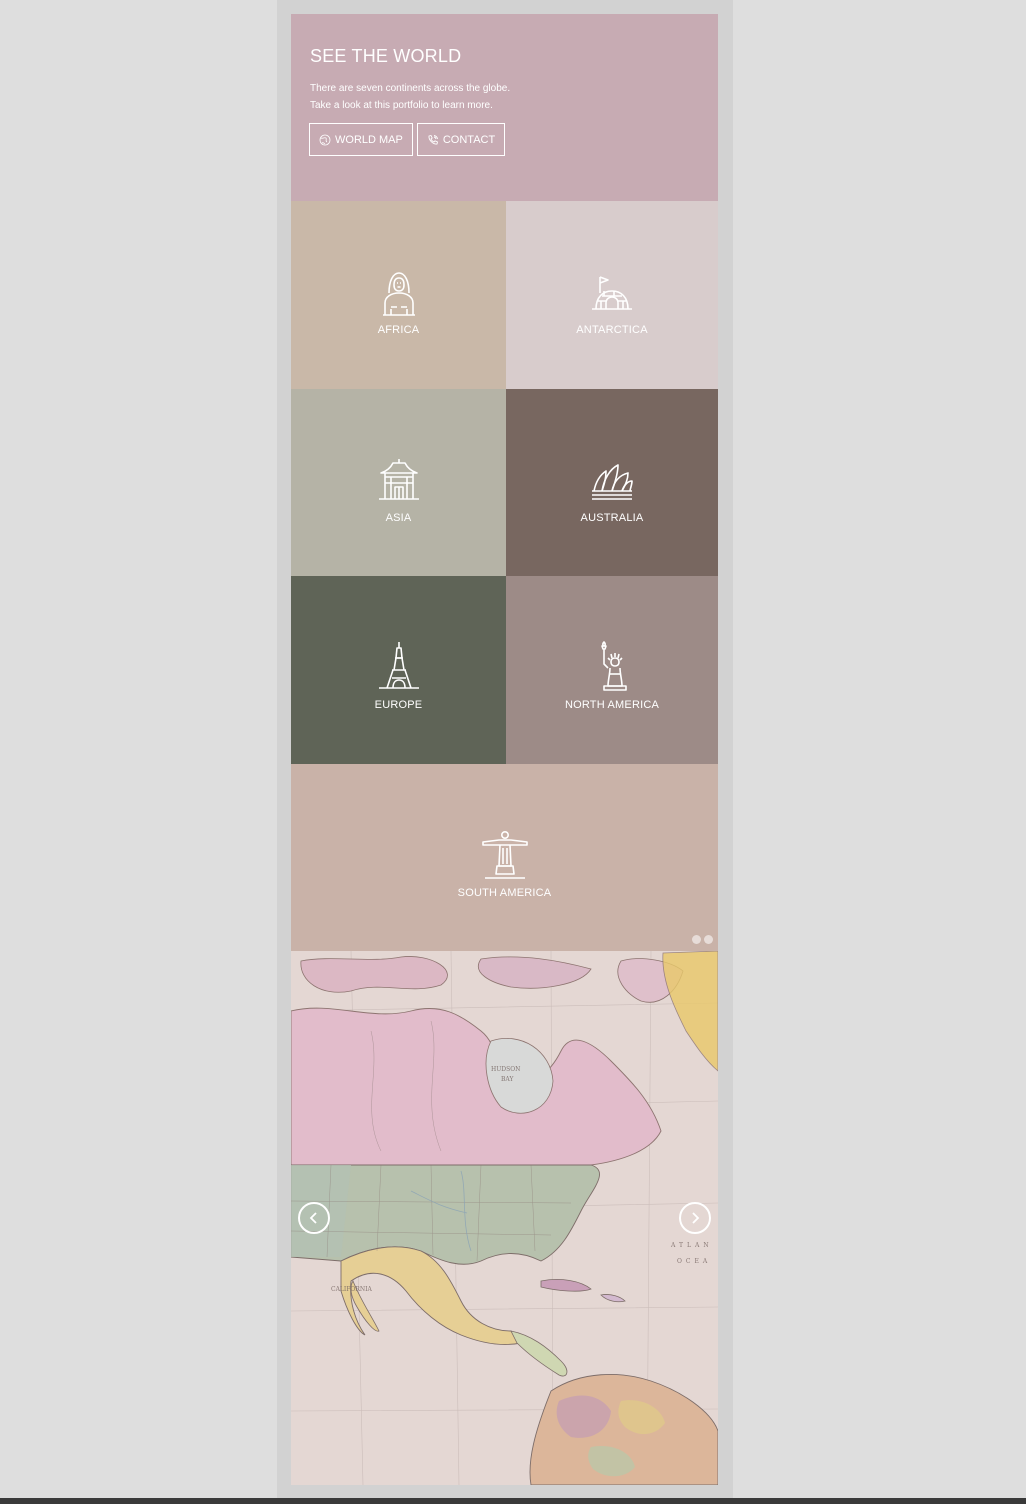 The height and width of the screenshot is (1504, 1026). I want to click on continent-tile-asia: ASIA, so click(398, 482).